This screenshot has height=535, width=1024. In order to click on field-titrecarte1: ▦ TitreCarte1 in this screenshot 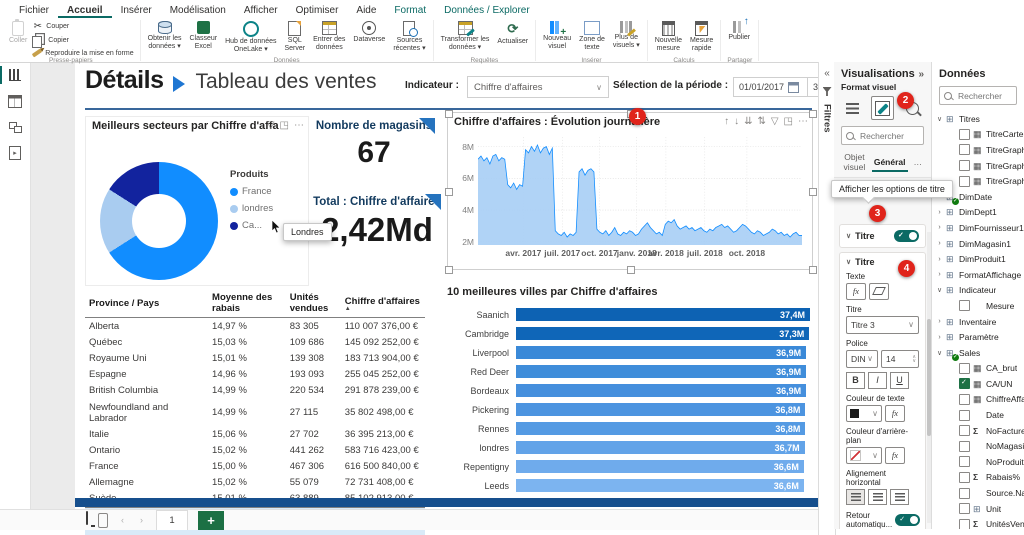, I will do `click(979, 135)`.